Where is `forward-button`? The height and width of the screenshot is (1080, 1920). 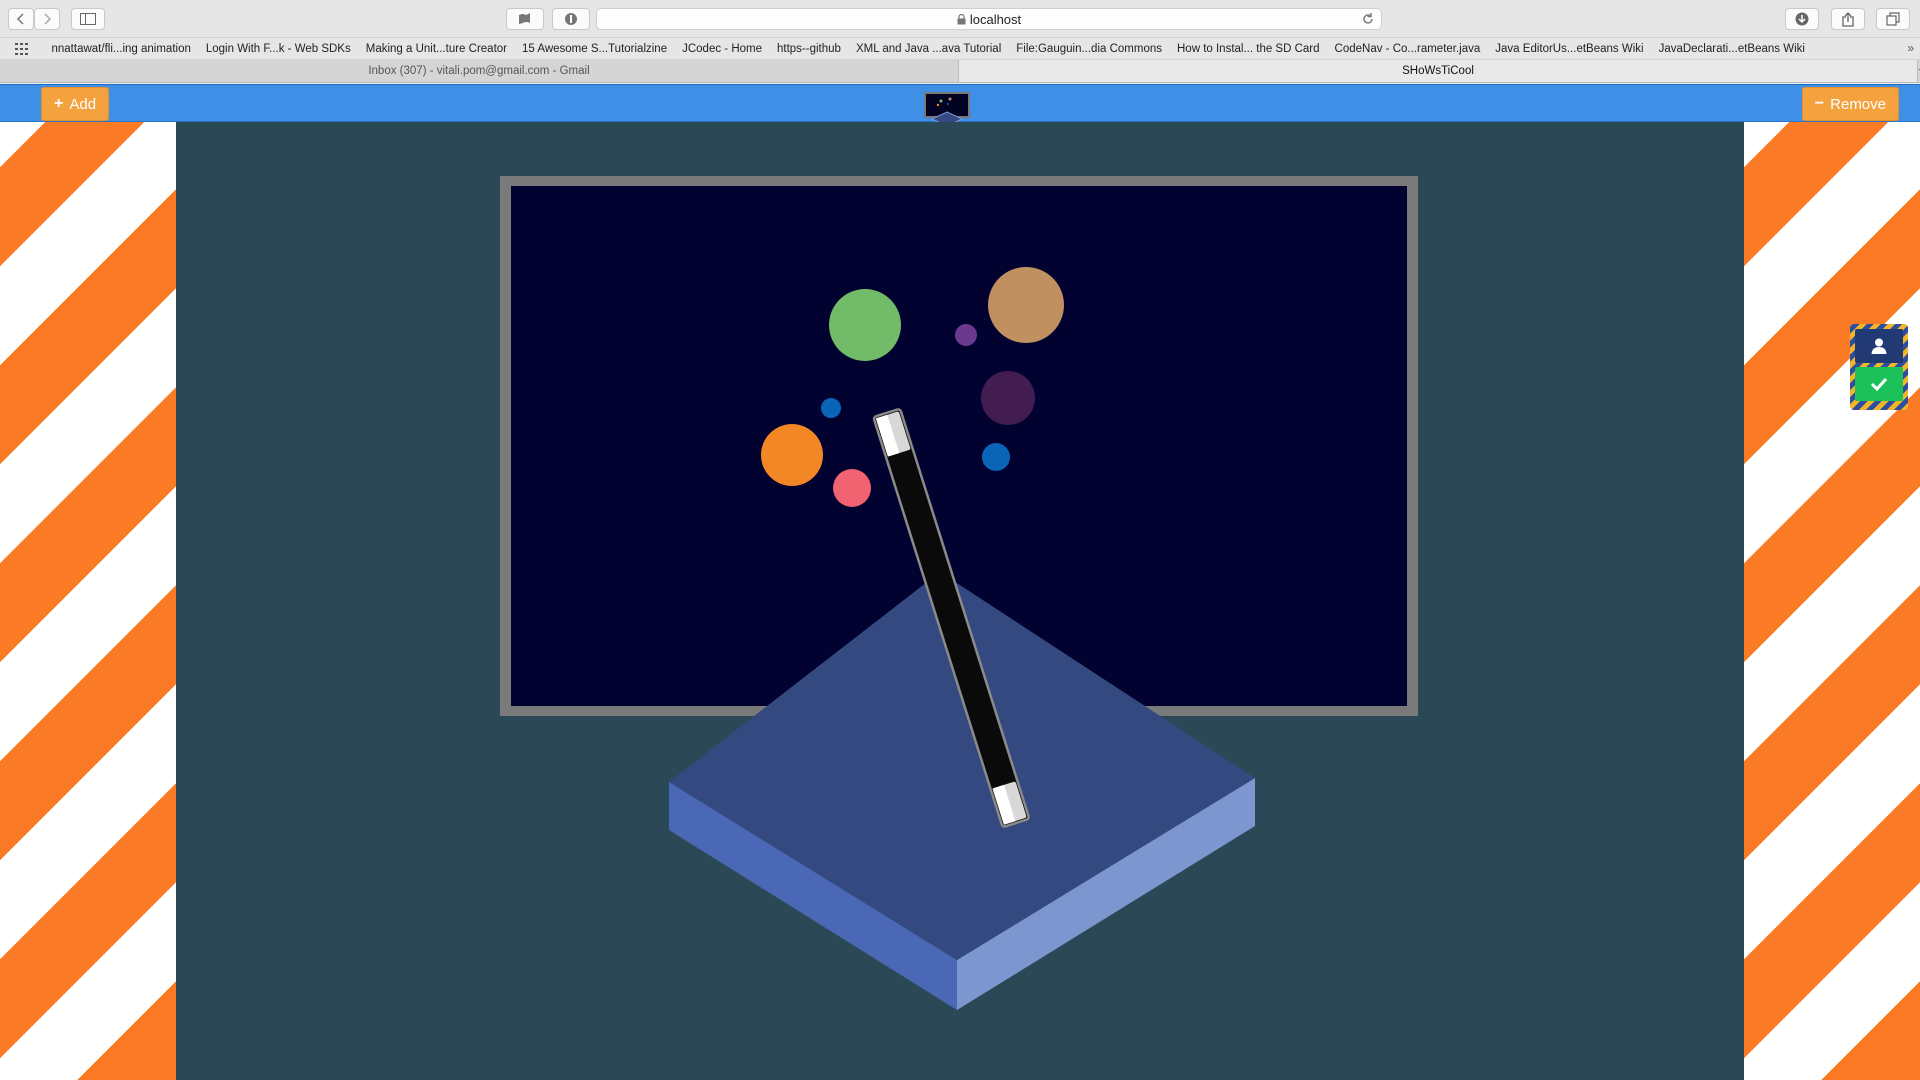
forward-button is located at coordinates (47, 19).